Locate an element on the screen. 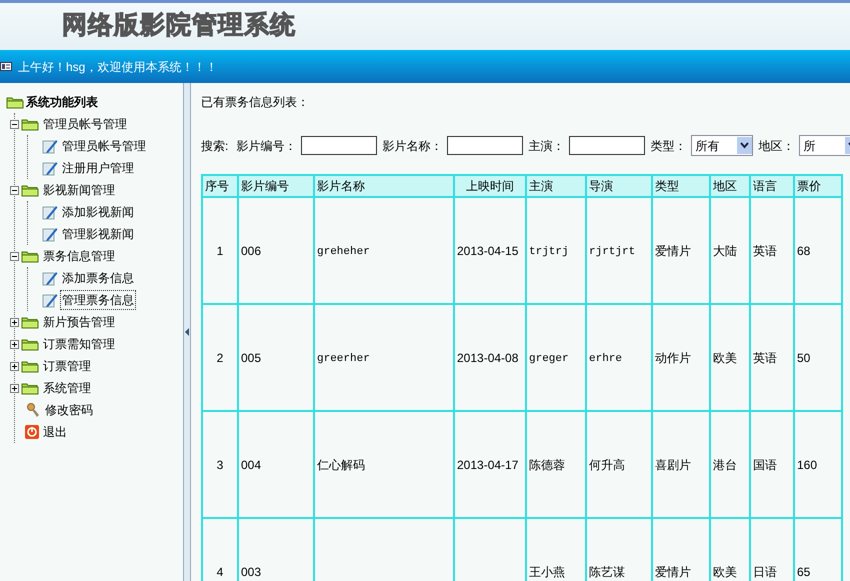  table-cell: 陈艺谋 is located at coordinates (607, 571).